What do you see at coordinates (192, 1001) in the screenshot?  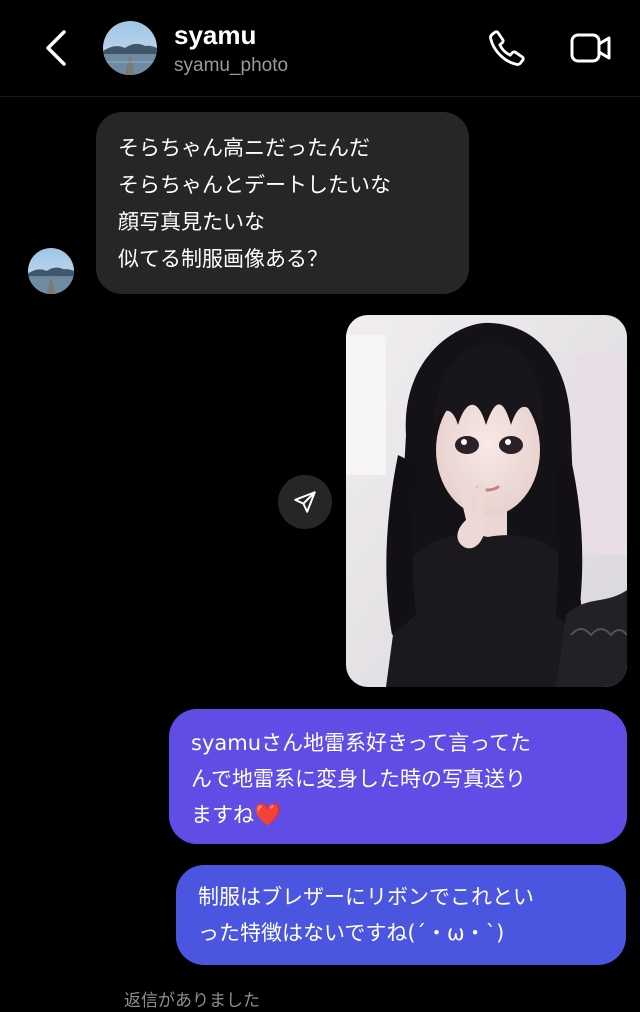 I see `reply-status-note: 返信がありました` at bounding box center [192, 1001].